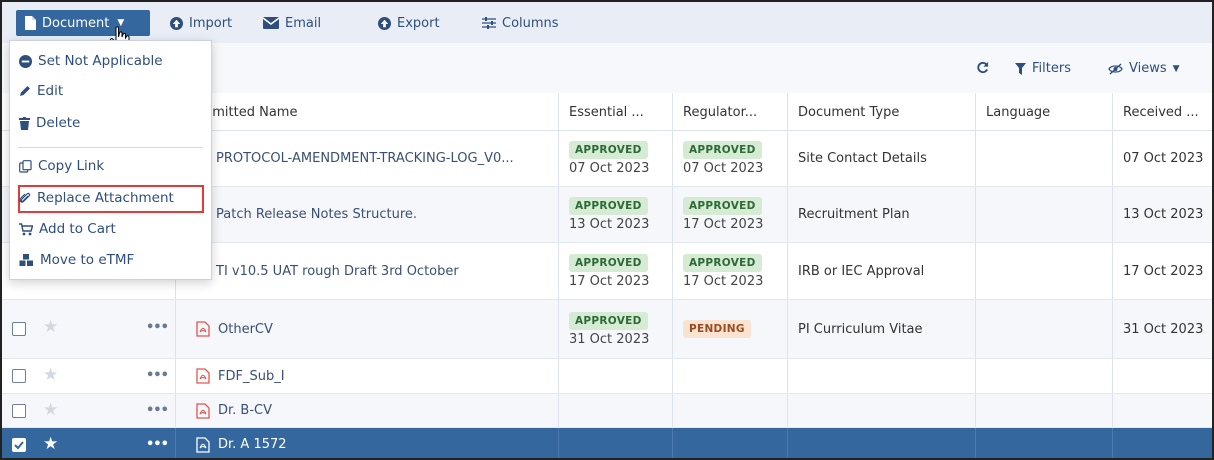 Image resolution: width=1214 pixels, height=460 pixels. Describe the element at coordinates (723, 168) in the screenshot. I see `status-date: 07 Oct 2023` at that location.